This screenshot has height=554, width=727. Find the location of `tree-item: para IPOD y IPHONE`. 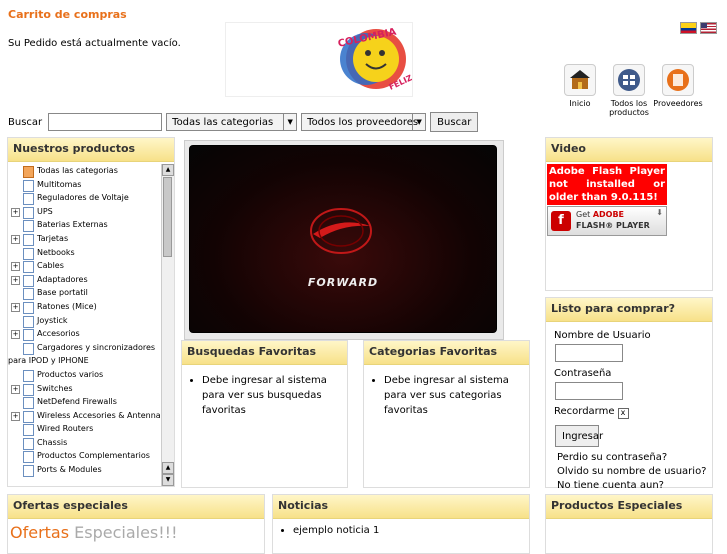

tree-item: para IPOD y IPHONE is located at coordinates (84, 361).